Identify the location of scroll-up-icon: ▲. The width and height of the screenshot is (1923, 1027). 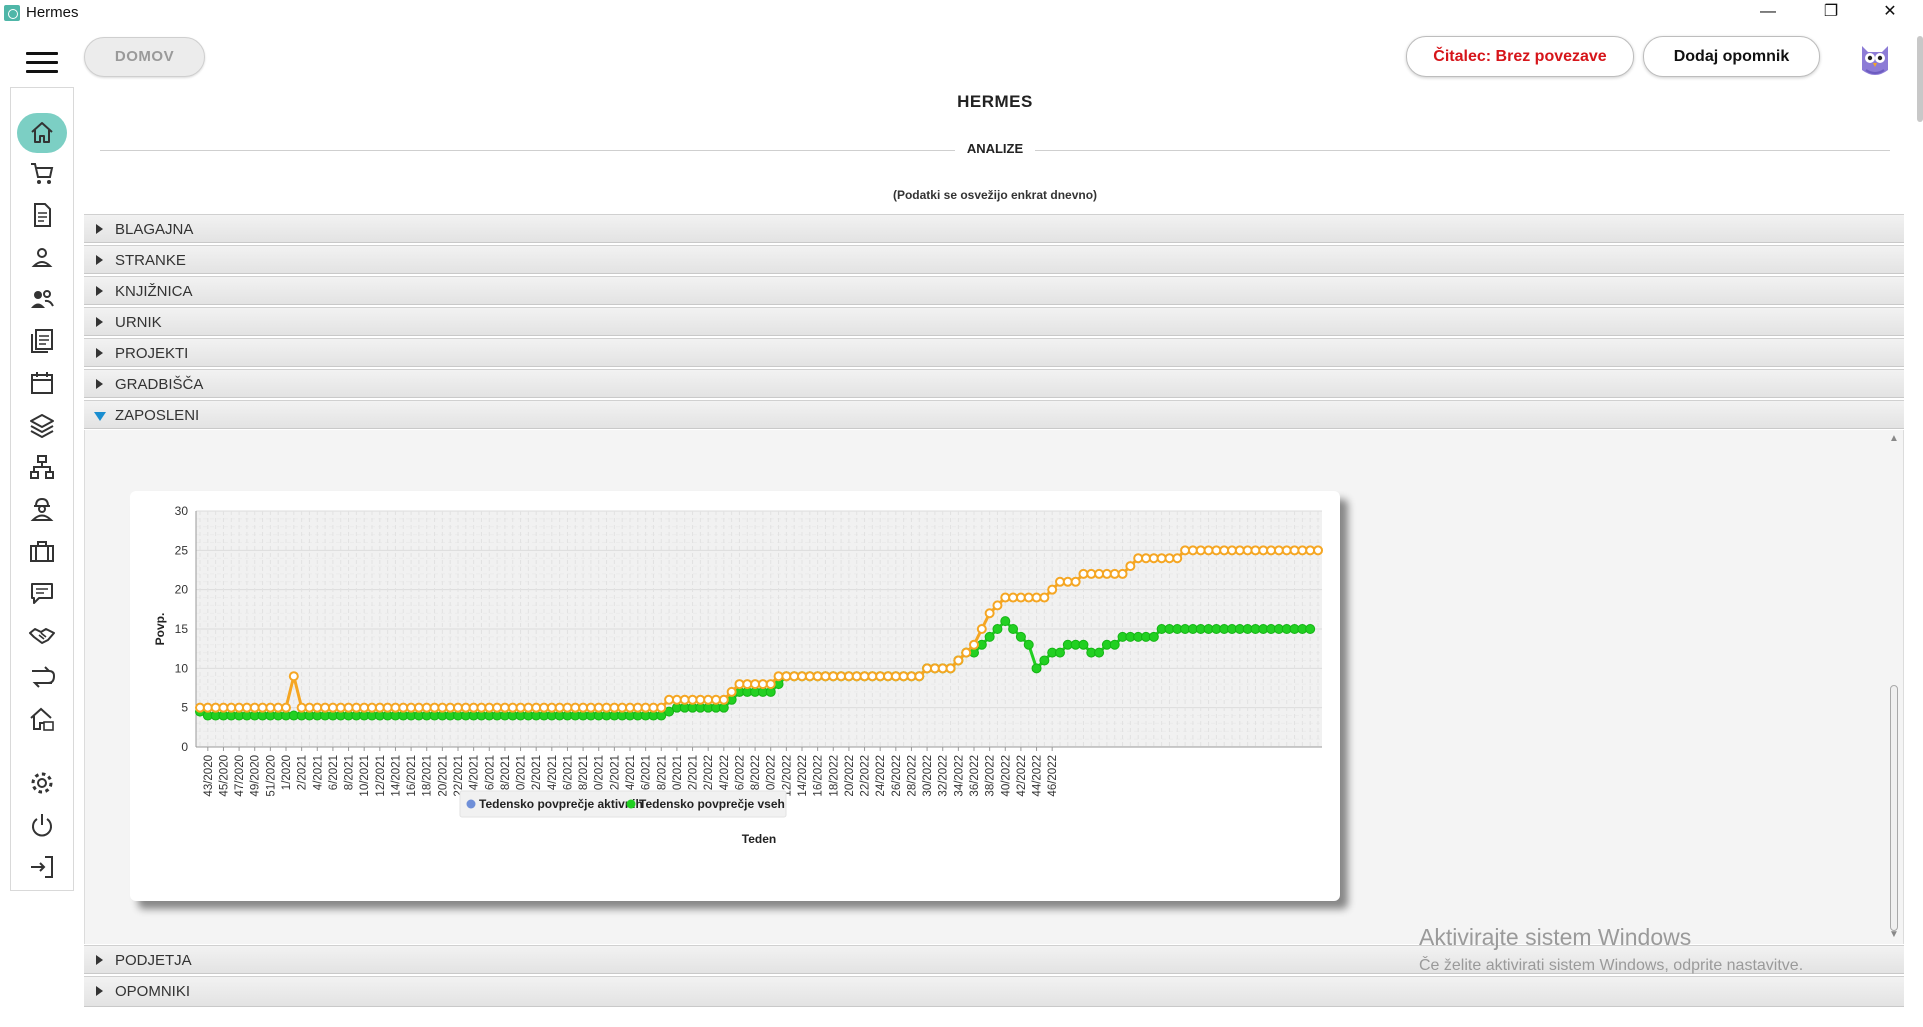
(1894, 439).